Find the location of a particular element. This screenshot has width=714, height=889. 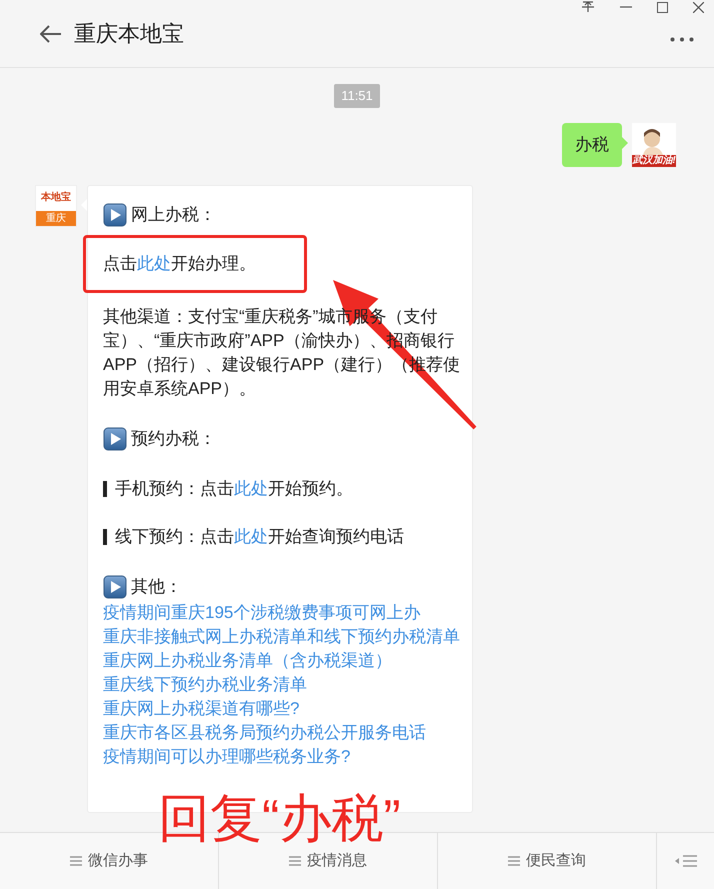

section-heading: 网上办税： is located at coordinates (173, 215).